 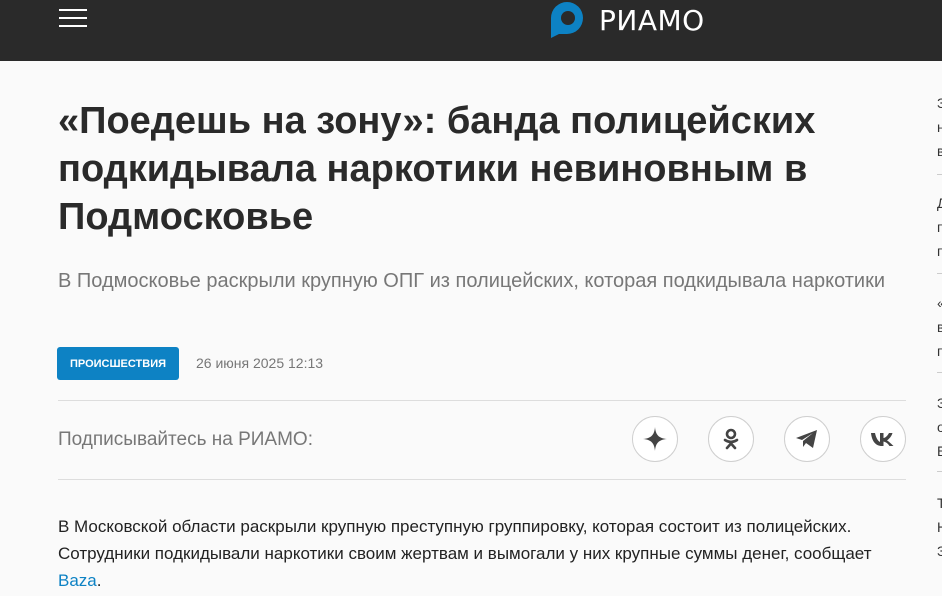 What do you see at coordinates (471, 30) in the screenshot?
I see `site-header: РИАМО` at bounding box center [471, 30].